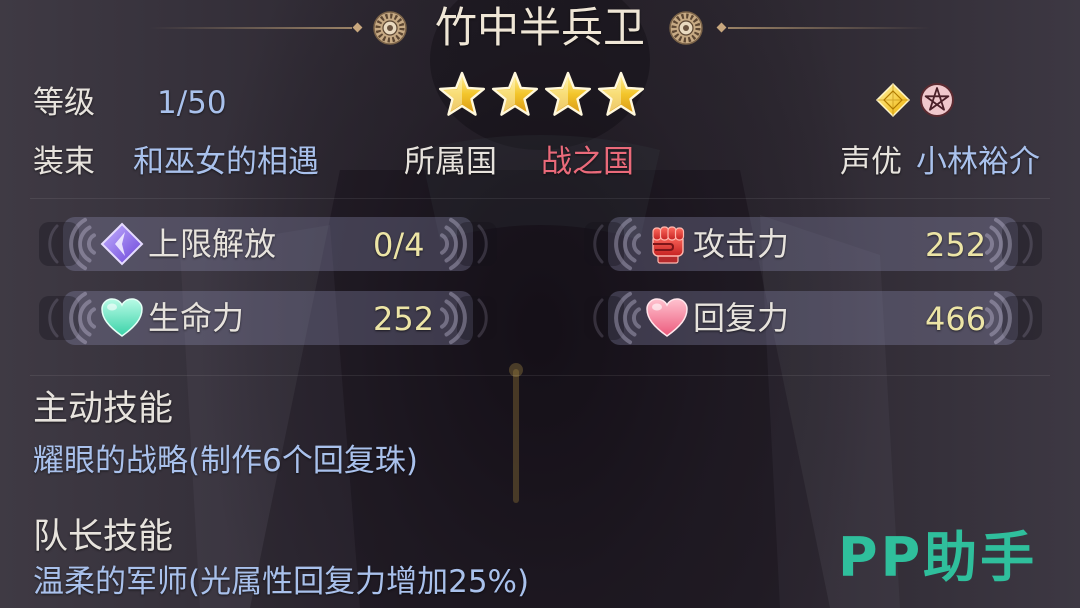 This screenshot has width=1080, height=608. Describe the element at coordinates (540, 375) in the screenshot. I see `divider-stats` at that location.